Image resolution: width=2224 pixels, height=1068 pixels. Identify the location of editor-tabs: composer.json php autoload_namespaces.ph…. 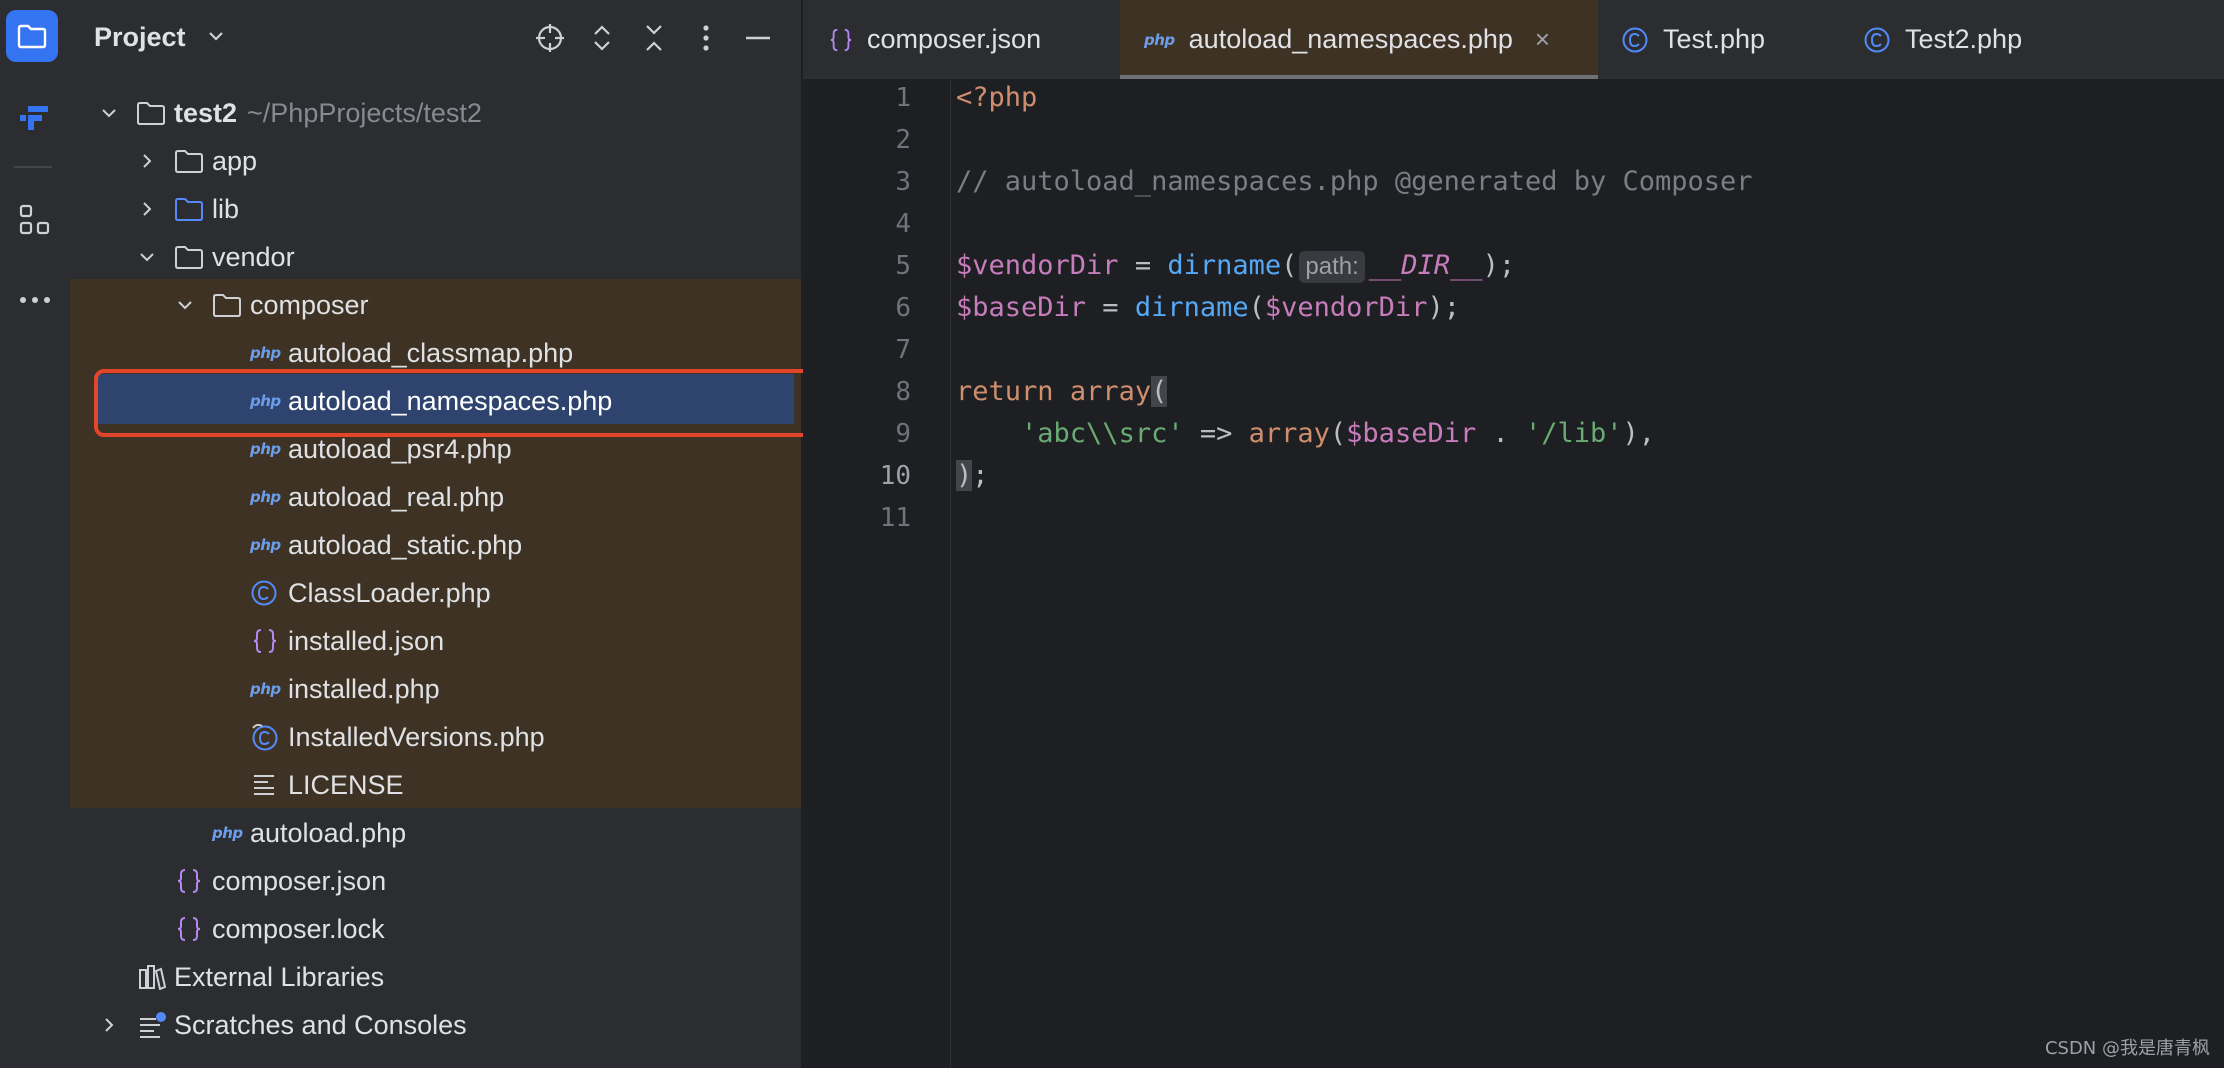
(1513, 40).